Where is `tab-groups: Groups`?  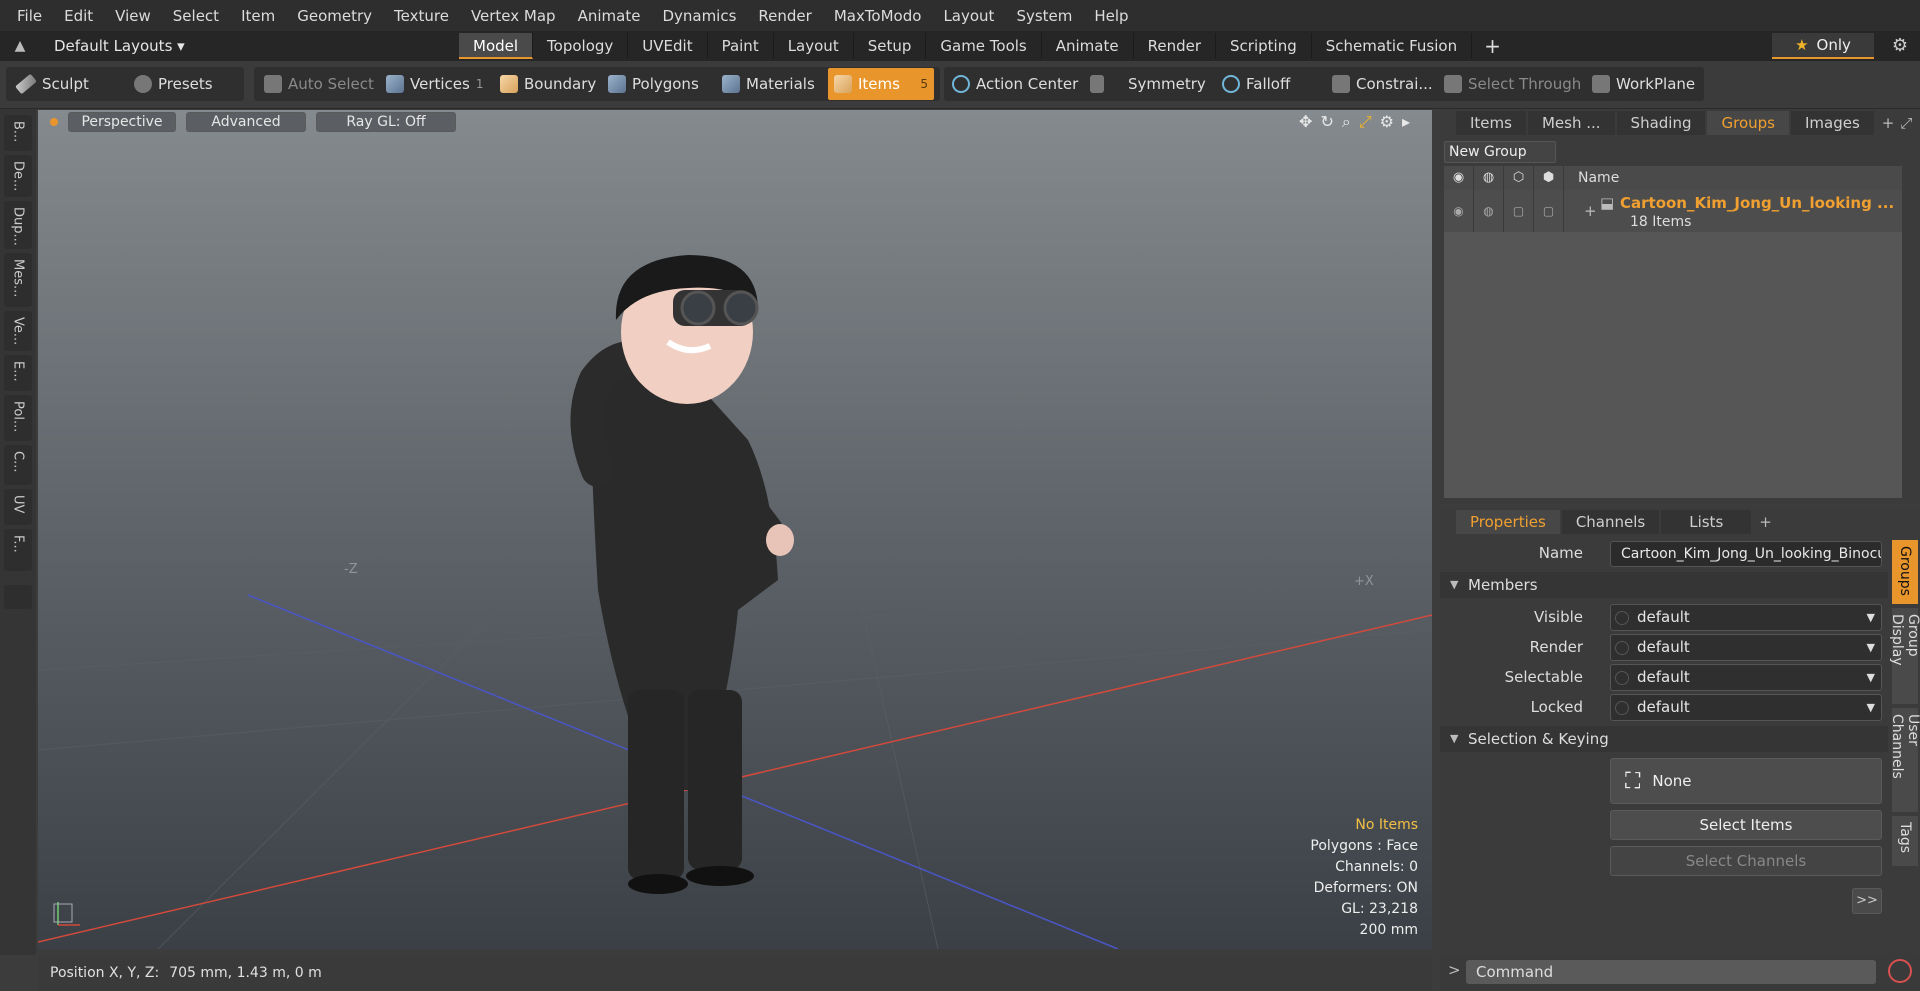
tab-groups: Groups is located at coordinates (1748, 123).